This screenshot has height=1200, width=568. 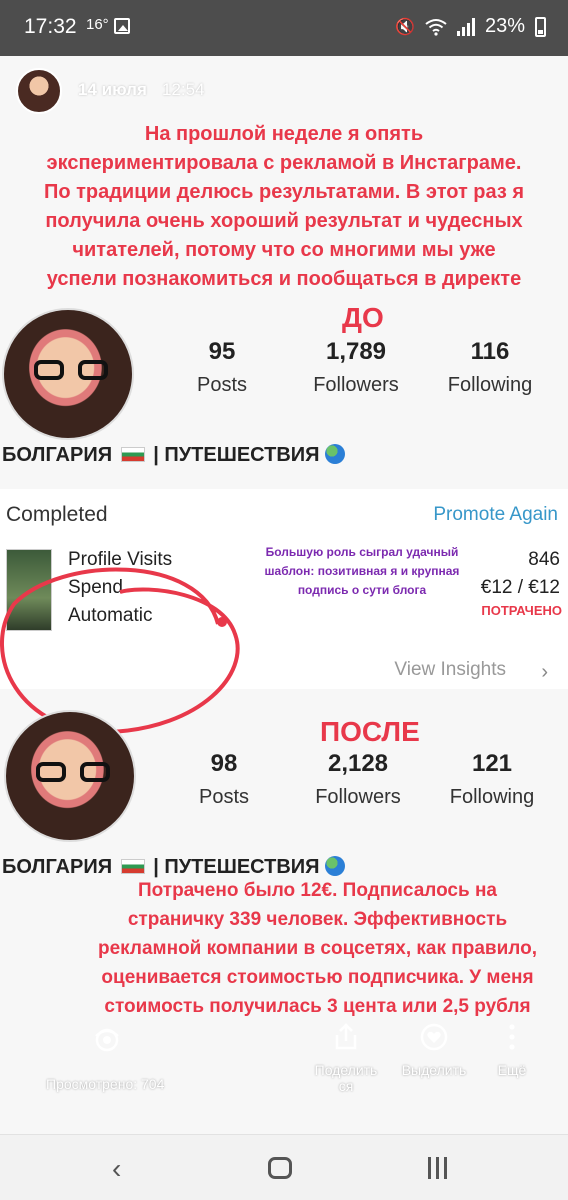 What do you see at coordinates (490, 367) in the screenshot?
I see `before-following-stat: 116 Following` at bounding box center [490, 367].